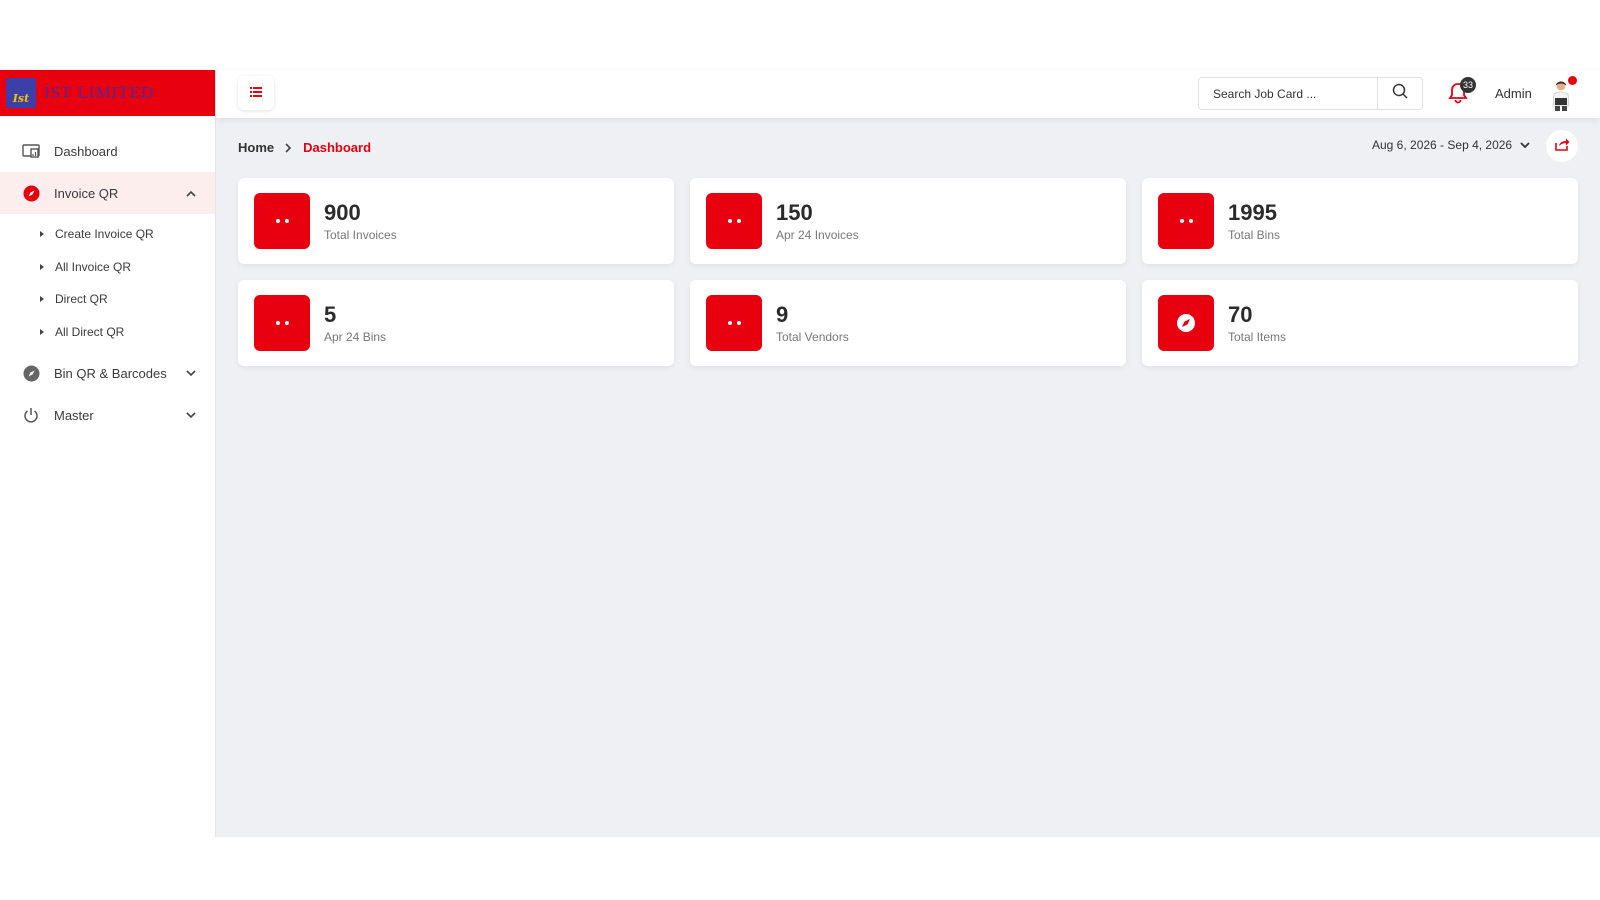 Image resolution: width=1600 pixels, height=900 pixels. Describe the element at coordinates (191, 193) in the screenshot. I see `chevron-up-icon` at that location.